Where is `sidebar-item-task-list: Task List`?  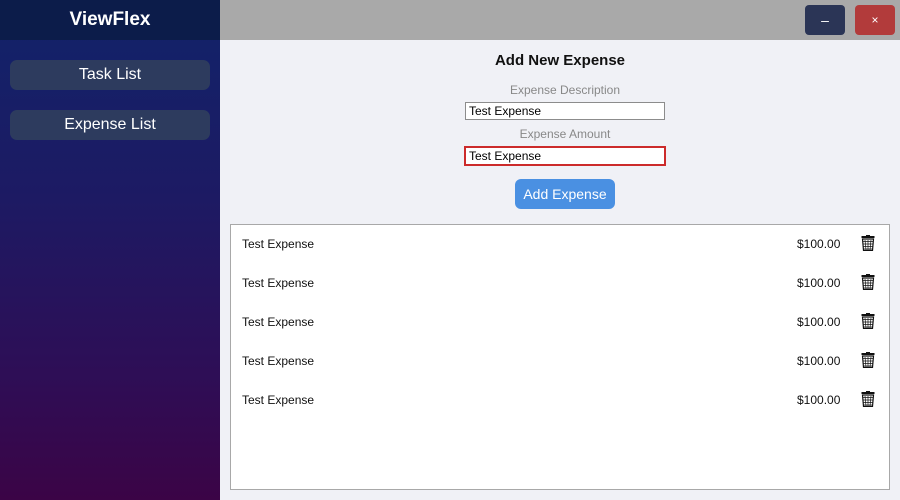
sidebar-item-task-list: Task List is located at coordinates (110, 75).